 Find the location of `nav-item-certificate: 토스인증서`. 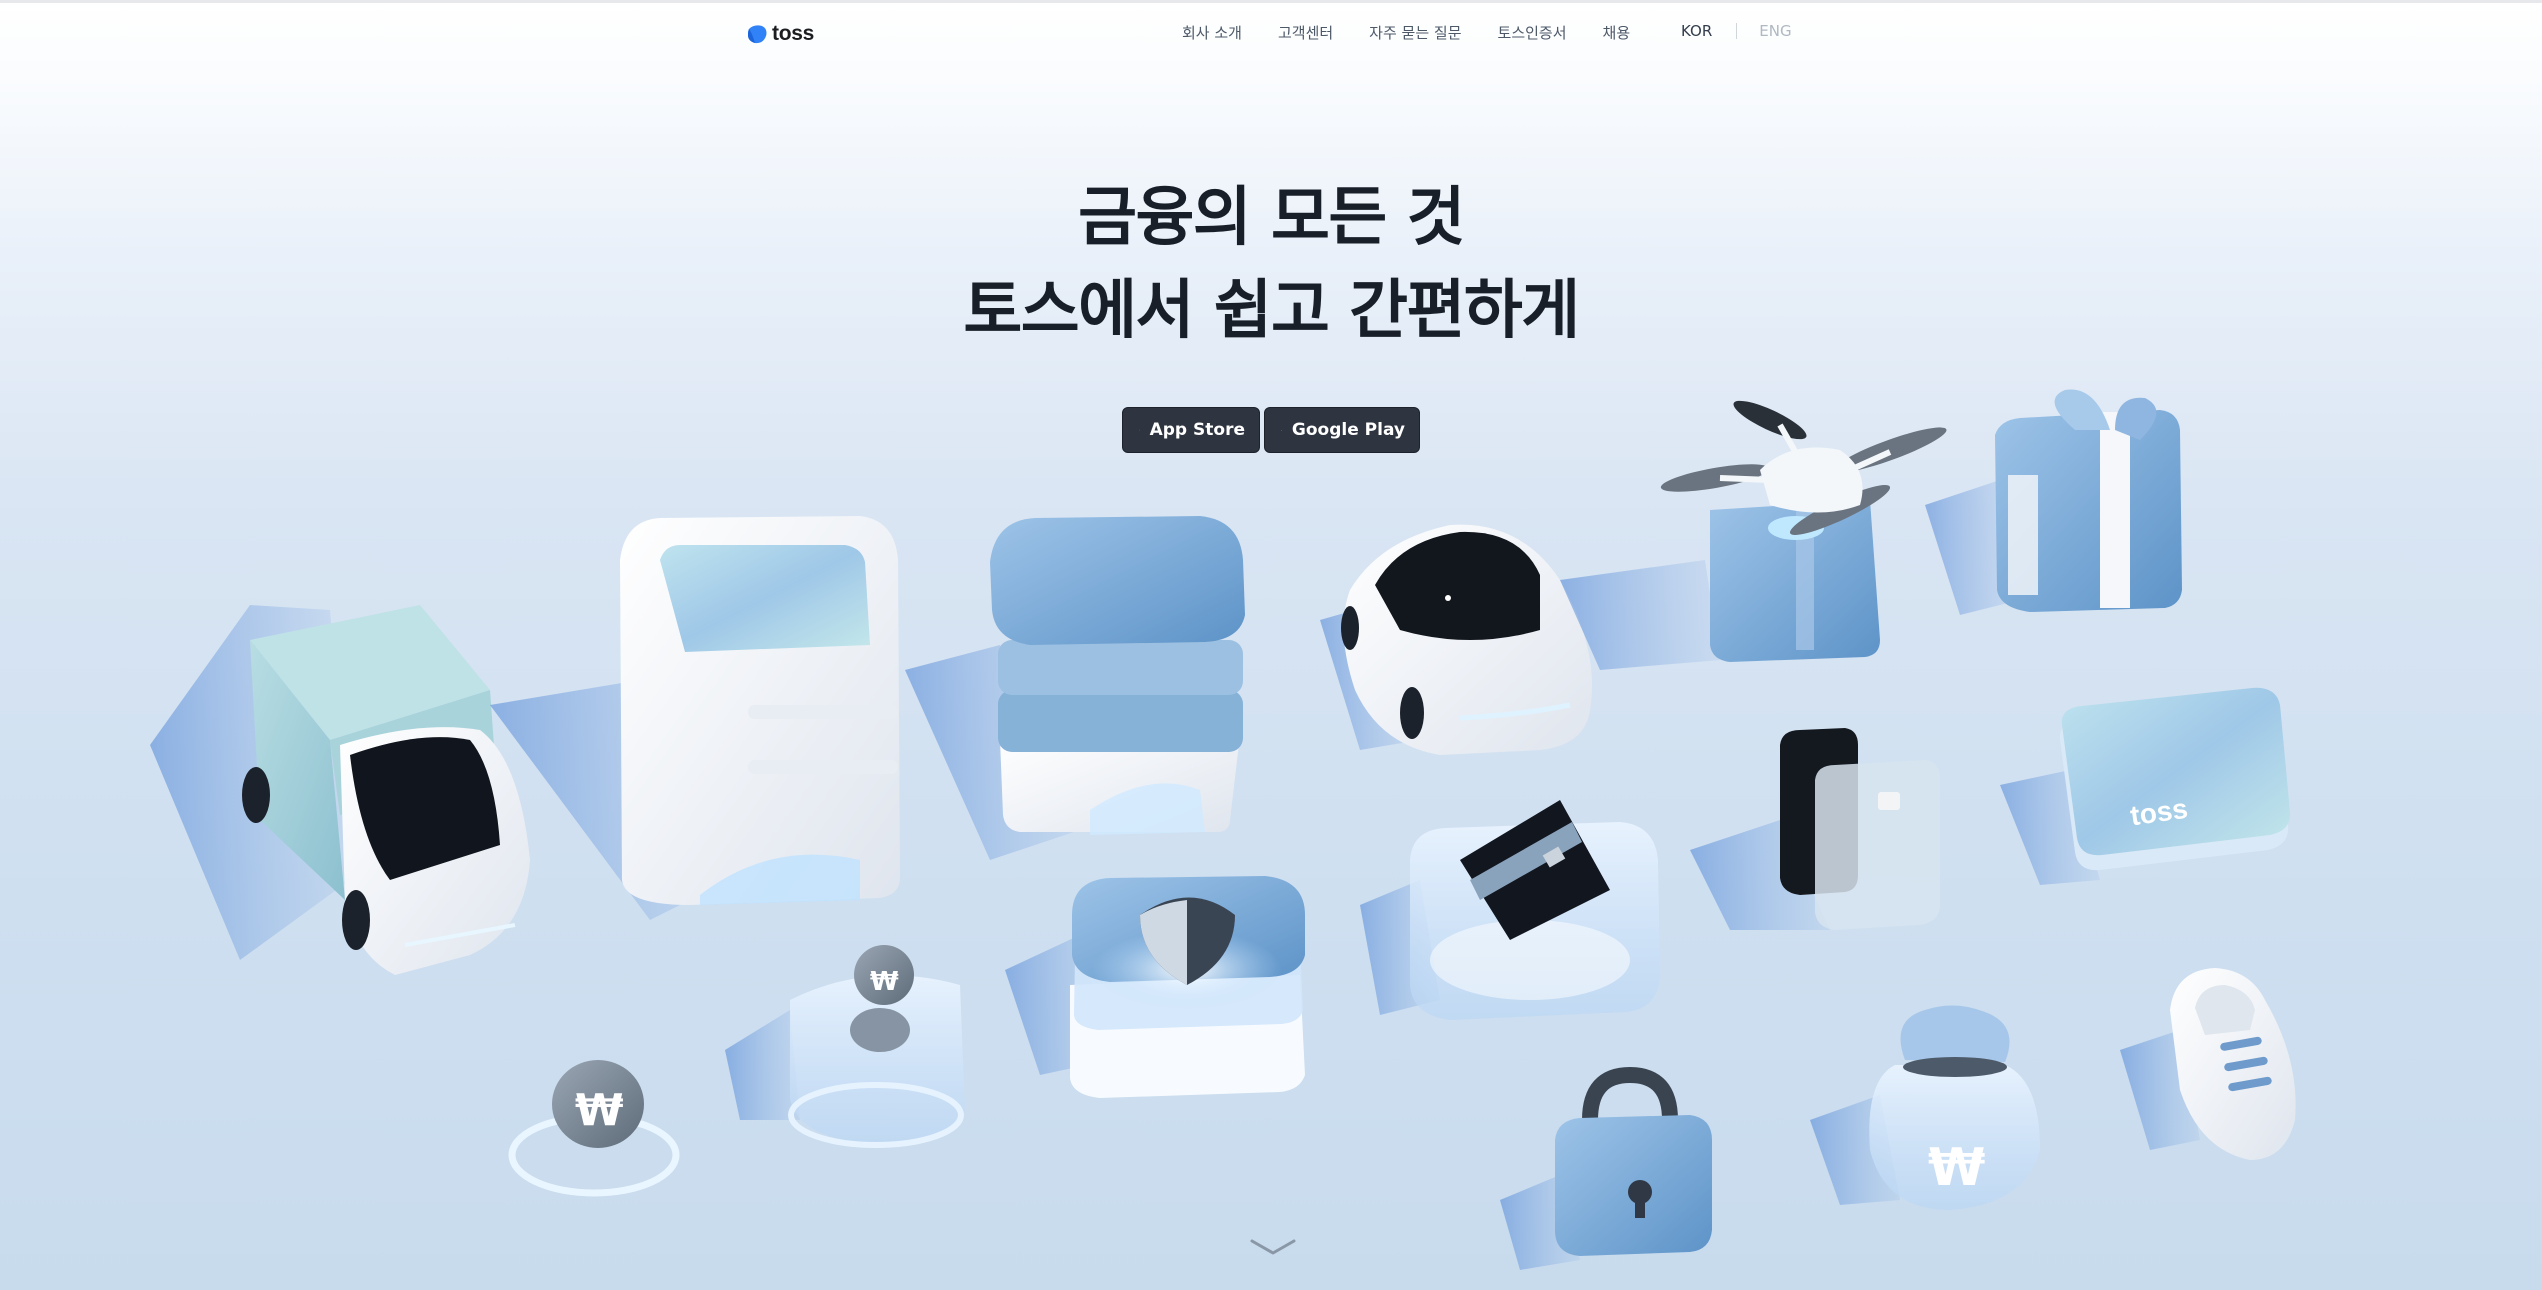

nav-item-certificate: 토스인증서 is located at coordinates (1532, 32).